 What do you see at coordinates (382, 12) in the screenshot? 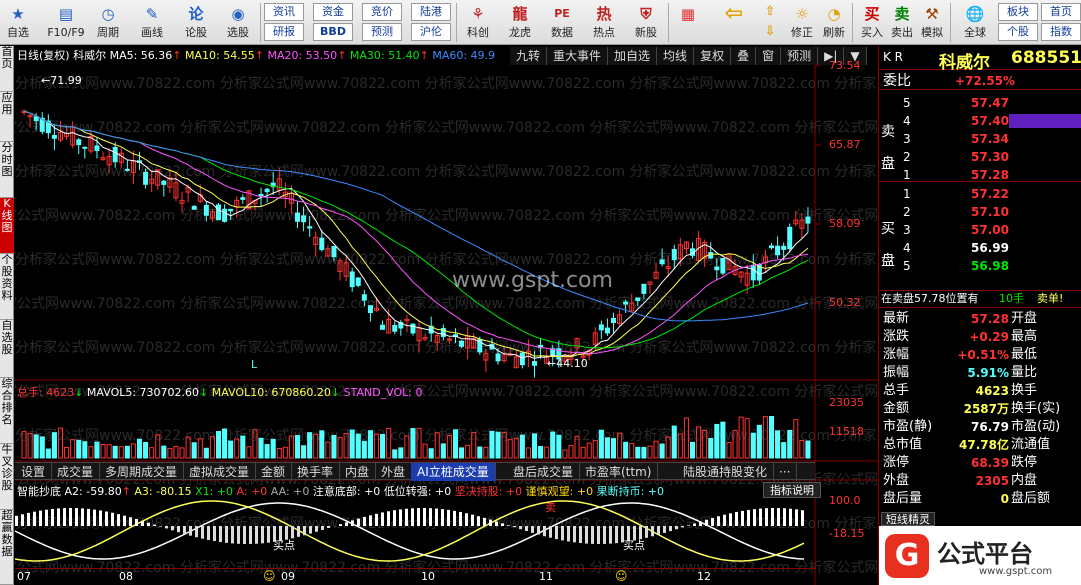
I see `auction-button: 竞价` at bounding box center [382, 12].